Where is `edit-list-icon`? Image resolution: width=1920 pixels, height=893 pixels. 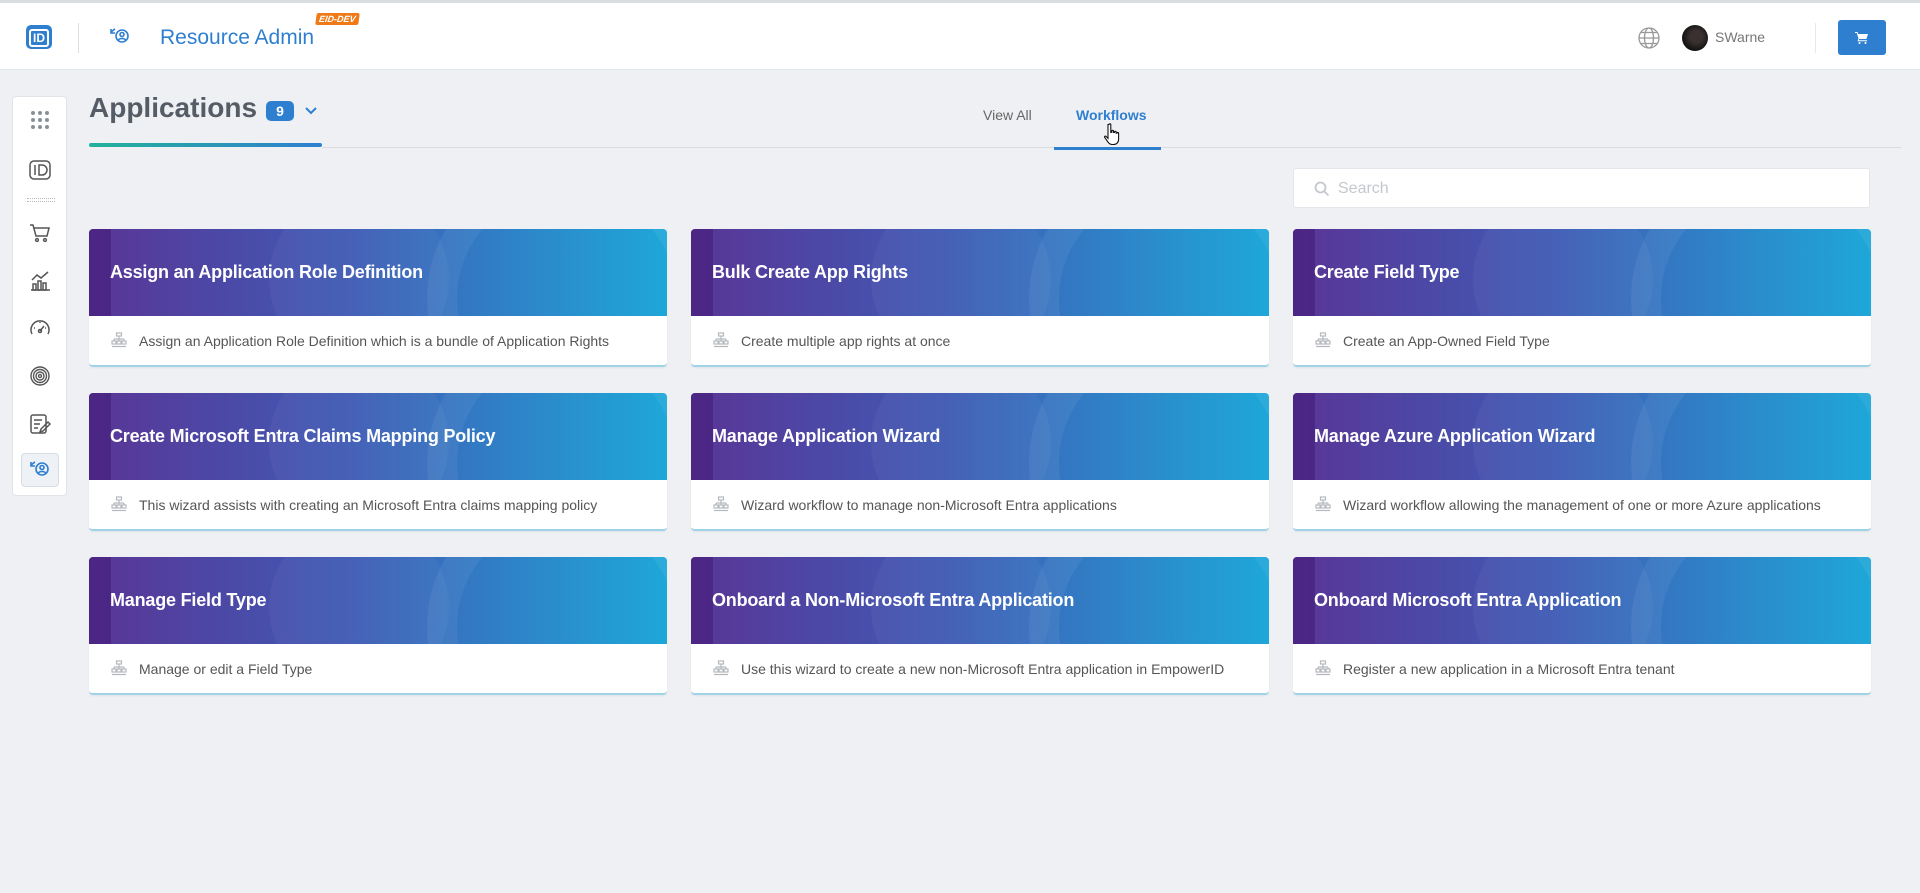
edit-list-icon is located at coordinates (40, 424).